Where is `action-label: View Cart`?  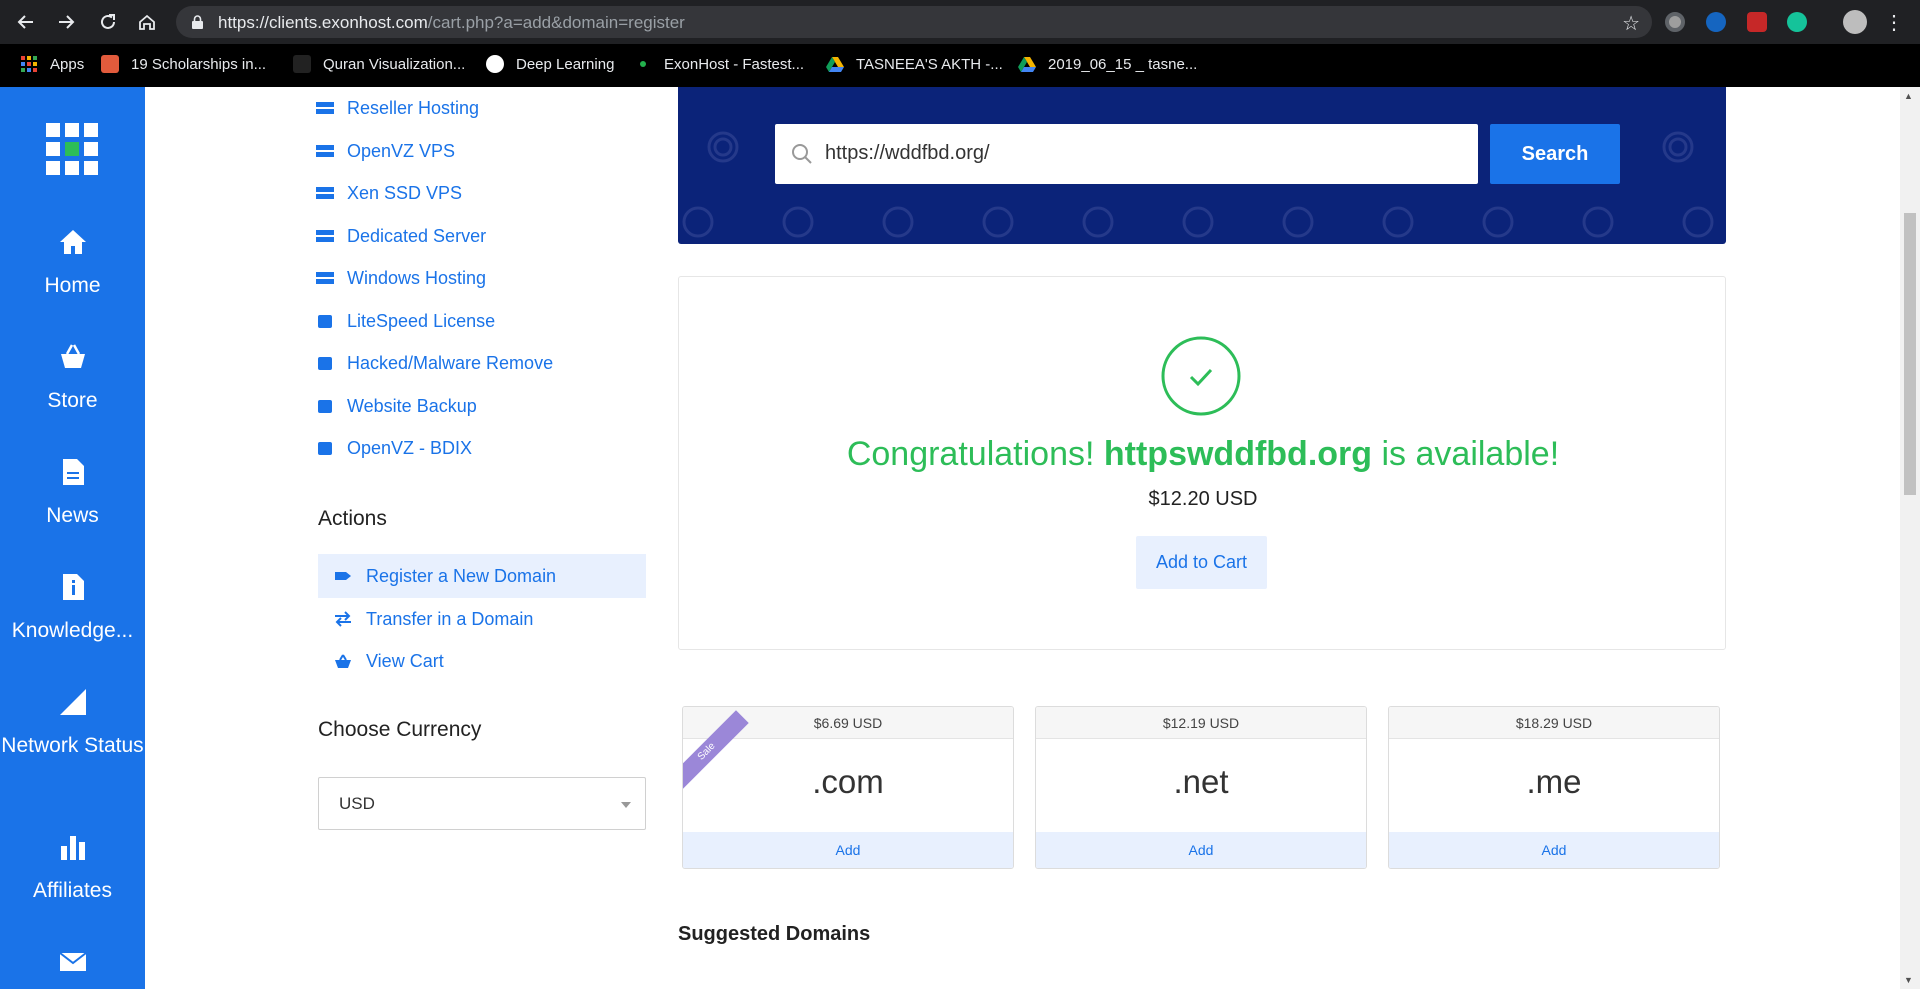 action-label: View Cart is located at coordinates (405, 660).